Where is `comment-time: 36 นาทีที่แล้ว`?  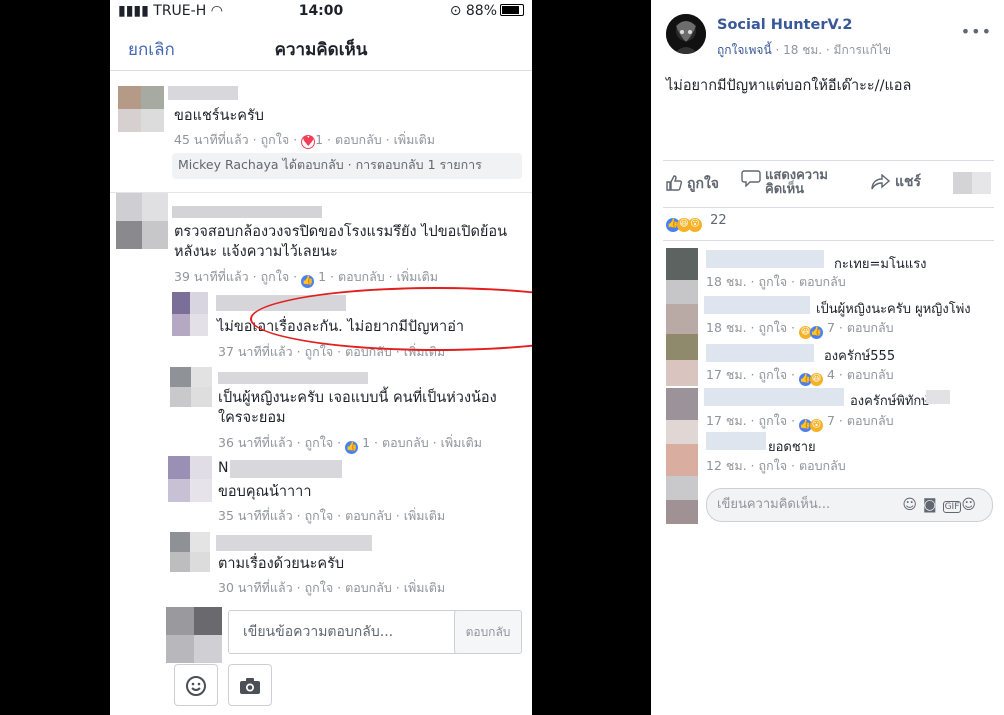
comment-time: 36 นาทีที่แล้ว is located at coordinates (255, 442).